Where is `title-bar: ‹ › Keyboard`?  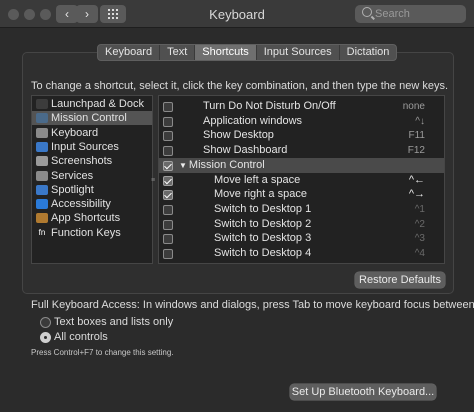
title-bar: ‹ › Keyboard is located at coordinates (237, 14).